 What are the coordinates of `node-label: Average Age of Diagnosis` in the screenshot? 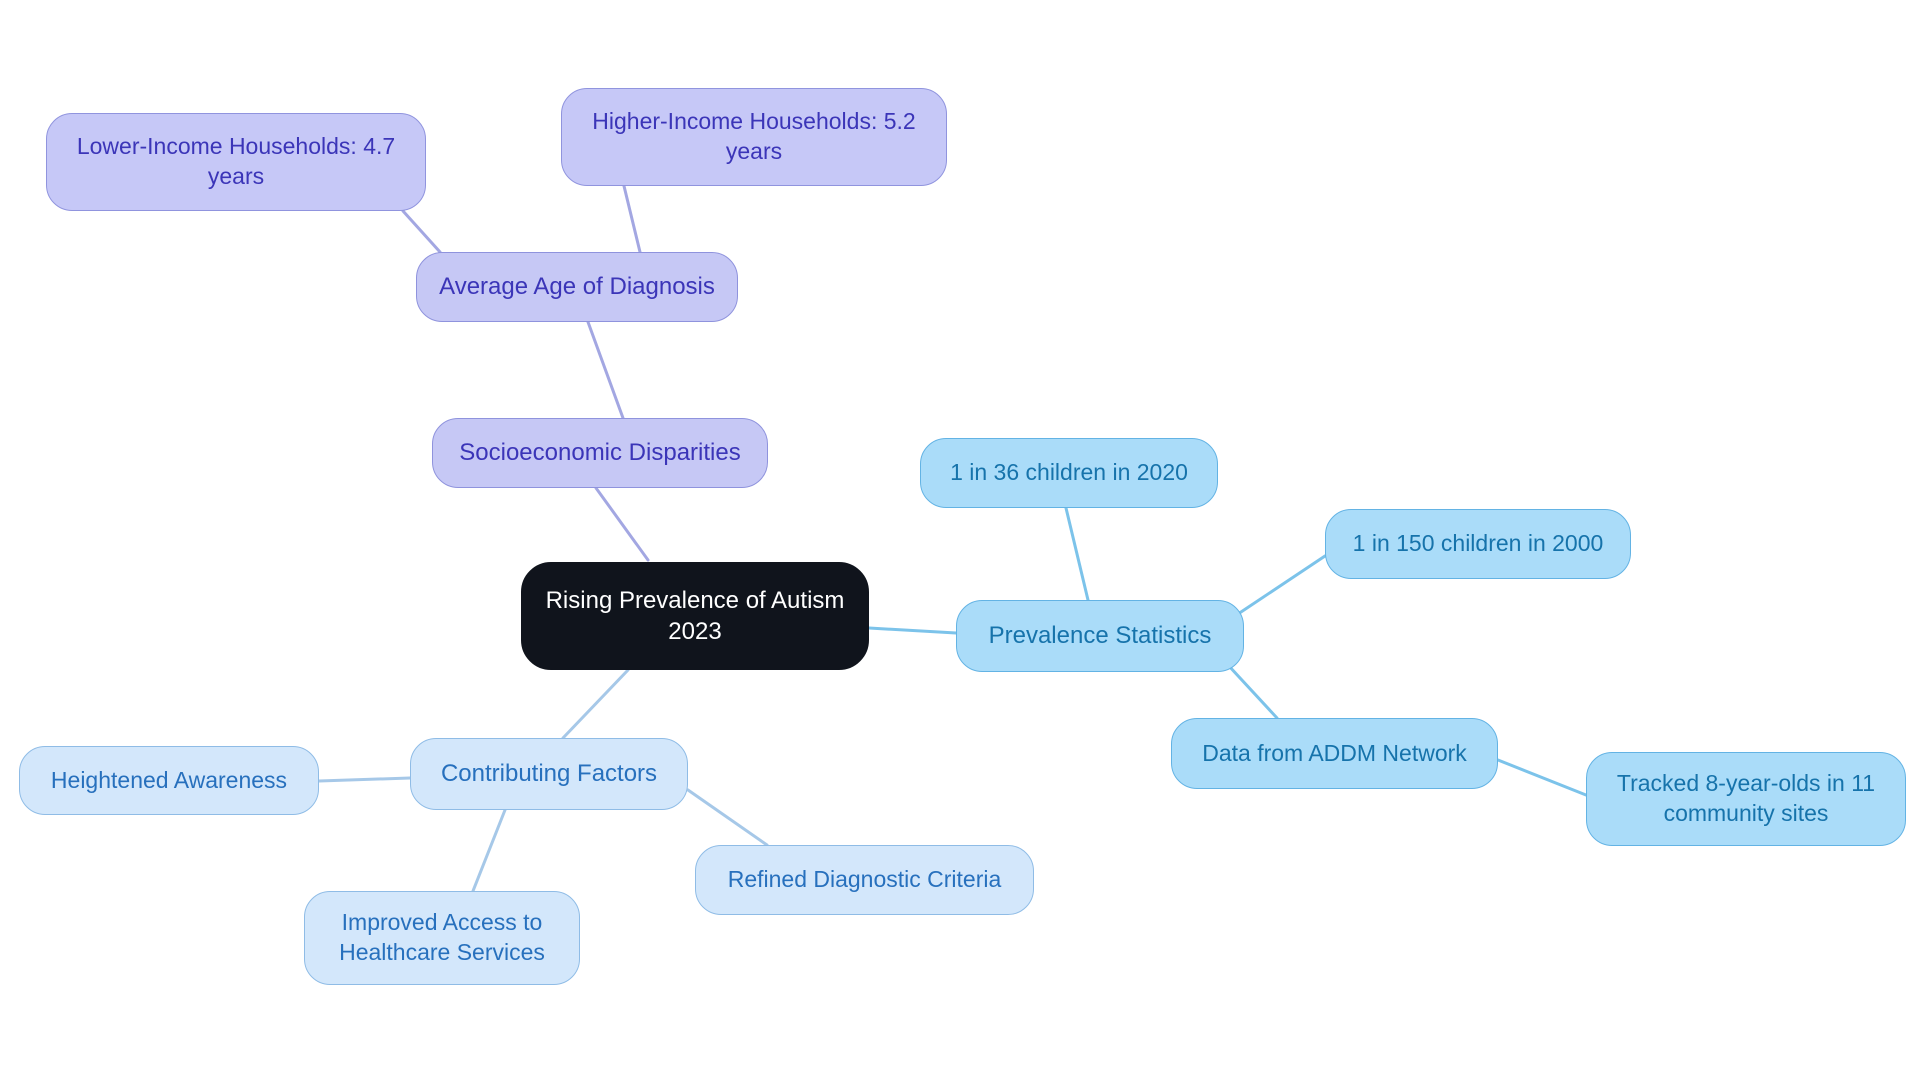 It's located at (577, 287).